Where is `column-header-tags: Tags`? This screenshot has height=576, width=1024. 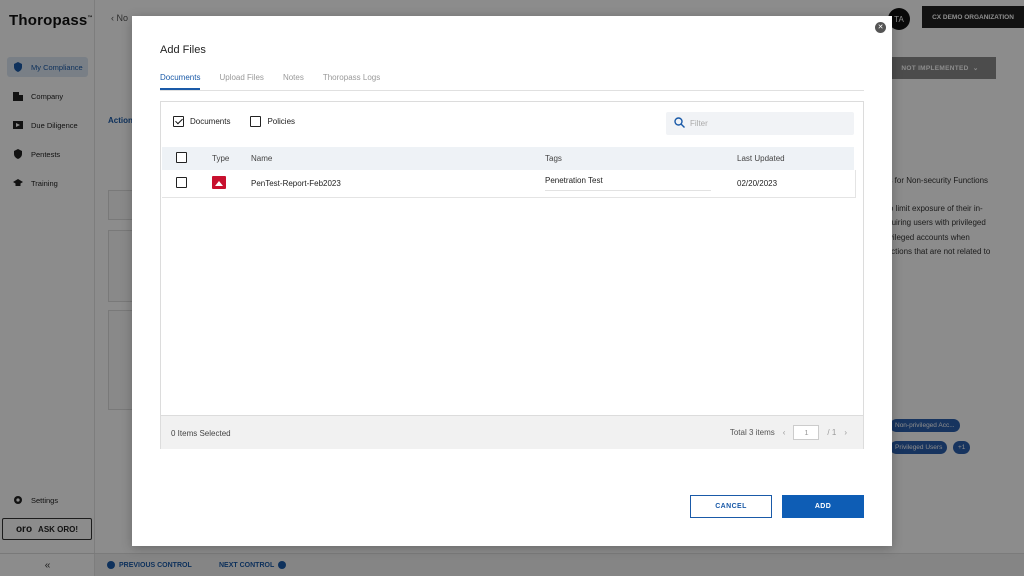 column-header-tags: Tags is located at coordinates (641, 158).